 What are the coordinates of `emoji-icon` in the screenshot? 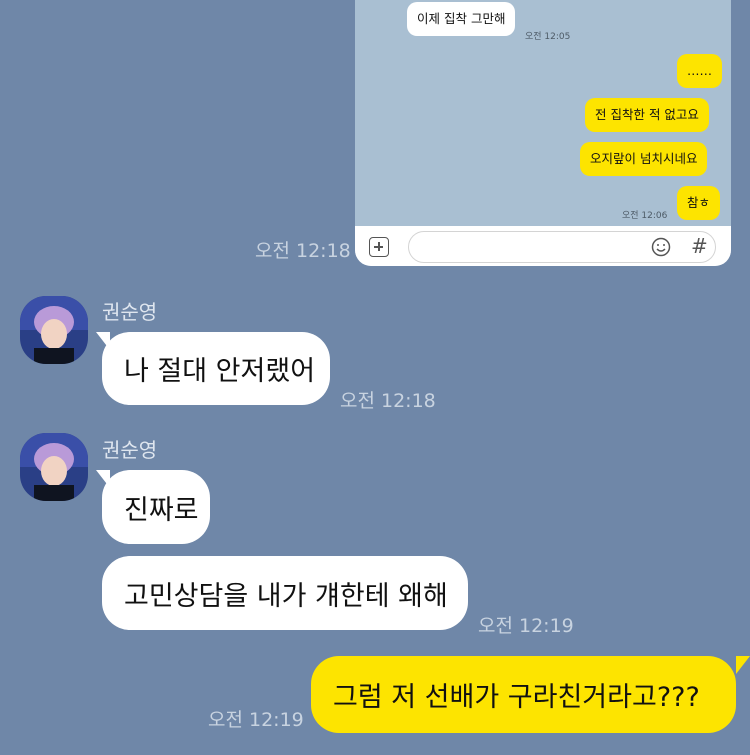 It's located at (661, 247).